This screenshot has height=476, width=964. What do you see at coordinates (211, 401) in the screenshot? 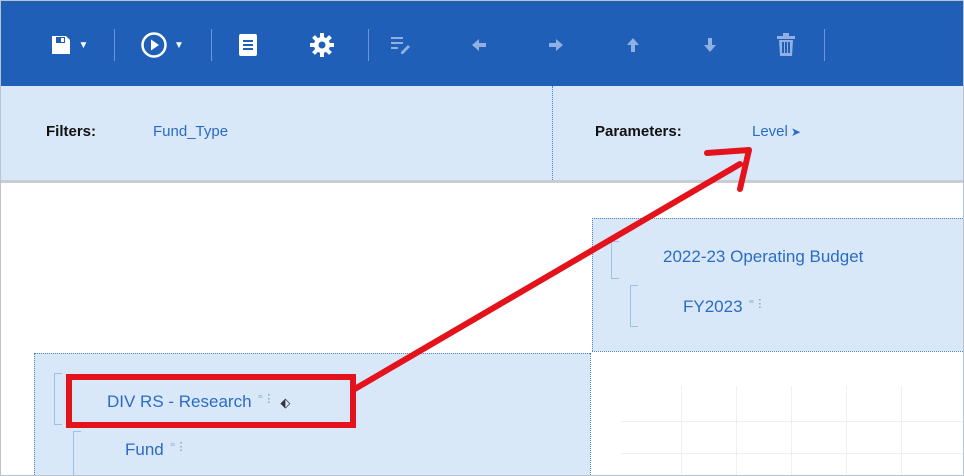
I see `highlight-box` at bounding box center [211, 401].